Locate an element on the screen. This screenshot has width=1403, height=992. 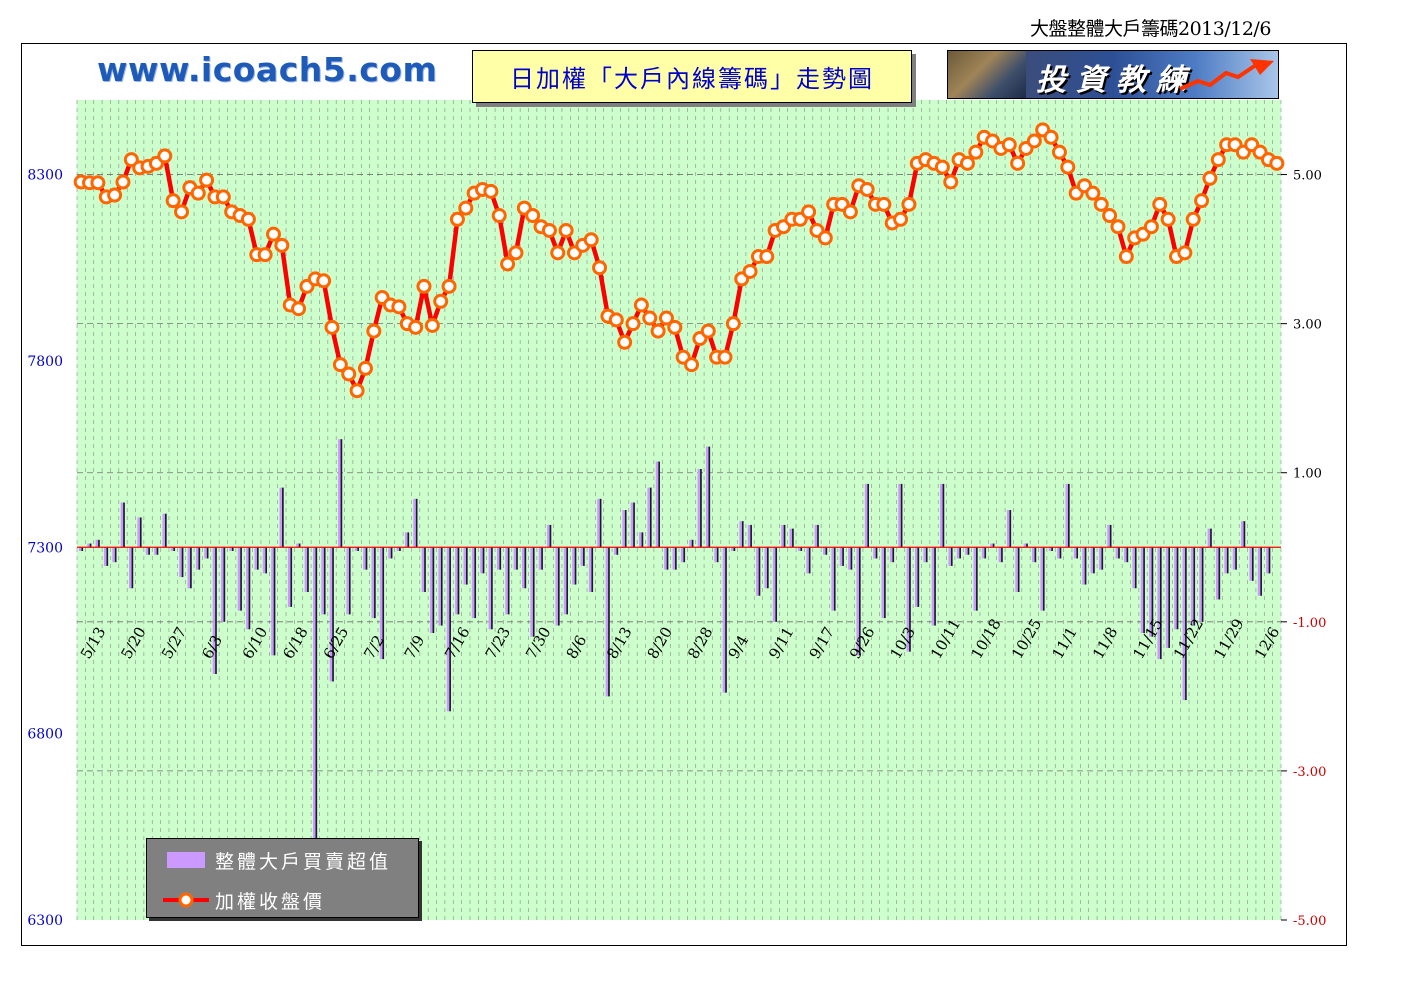
legend-line-swatch is located at coordinates (186, 900).